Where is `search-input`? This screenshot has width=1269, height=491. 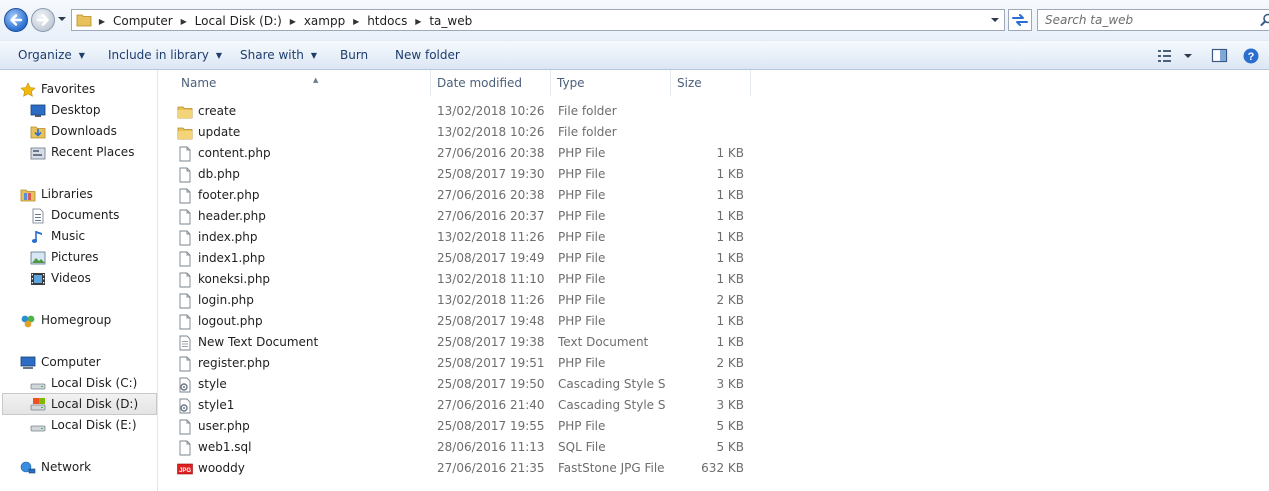 search-input is located at coordinates (1148, 20).